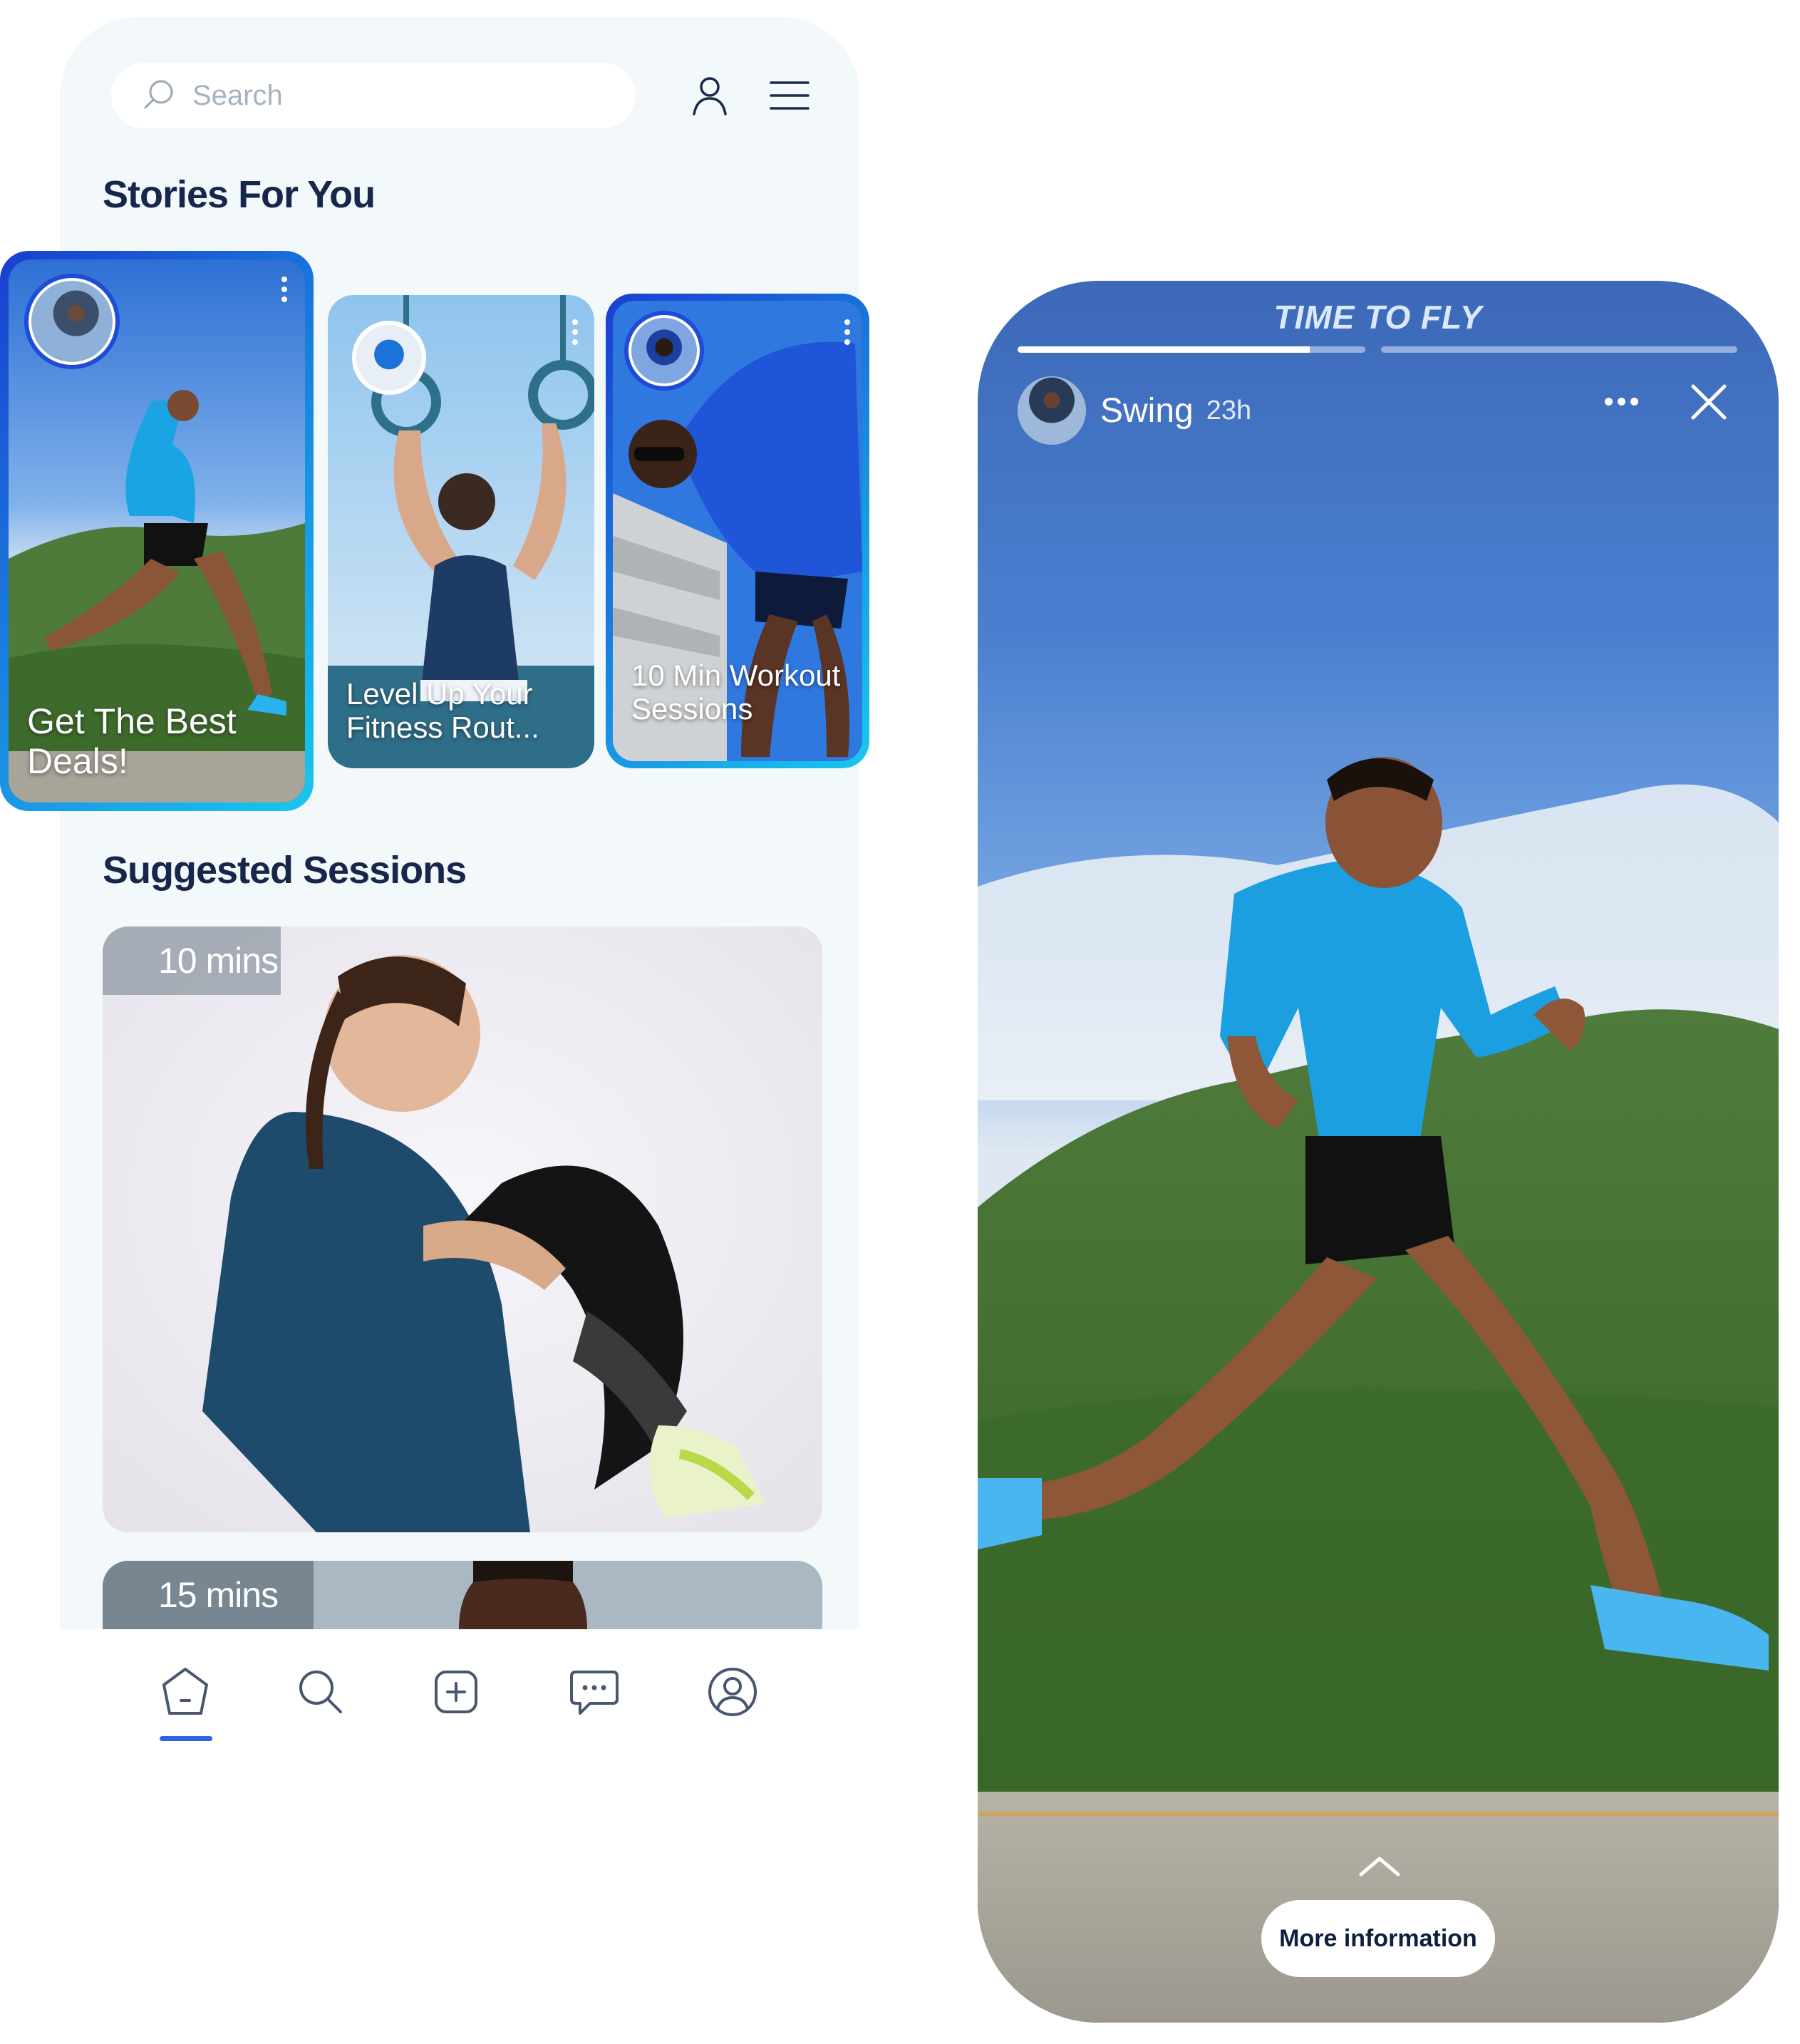 Image resolution: width=1800 pixels, height=2044 pixels. I want to click on session-photo, so click(462, 1229).